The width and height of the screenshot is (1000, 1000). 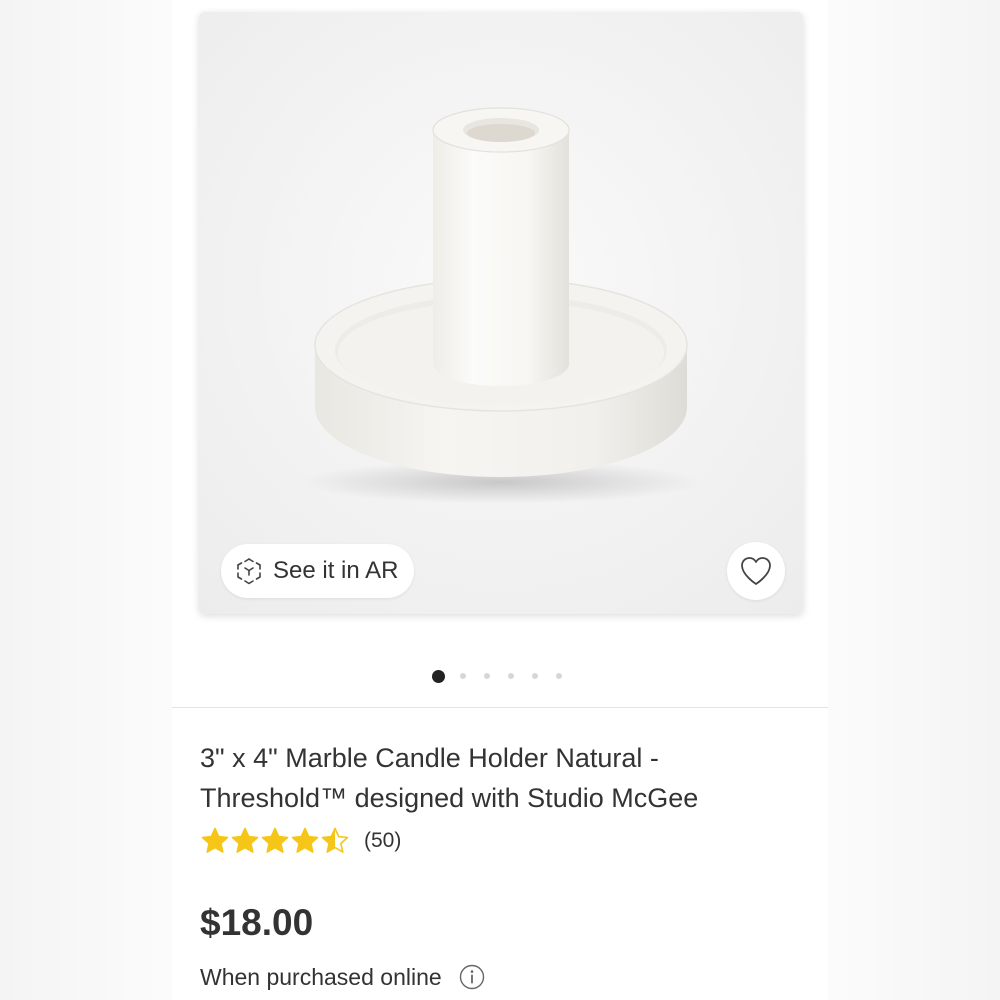 I want to click on review-count: (50), so click(x=382, y=841).